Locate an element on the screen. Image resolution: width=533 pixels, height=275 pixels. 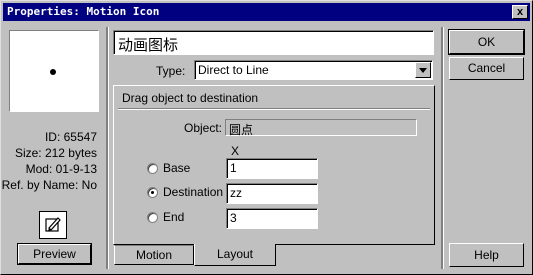
group-title: Drag object to destination is located at coordinates (190, 98).